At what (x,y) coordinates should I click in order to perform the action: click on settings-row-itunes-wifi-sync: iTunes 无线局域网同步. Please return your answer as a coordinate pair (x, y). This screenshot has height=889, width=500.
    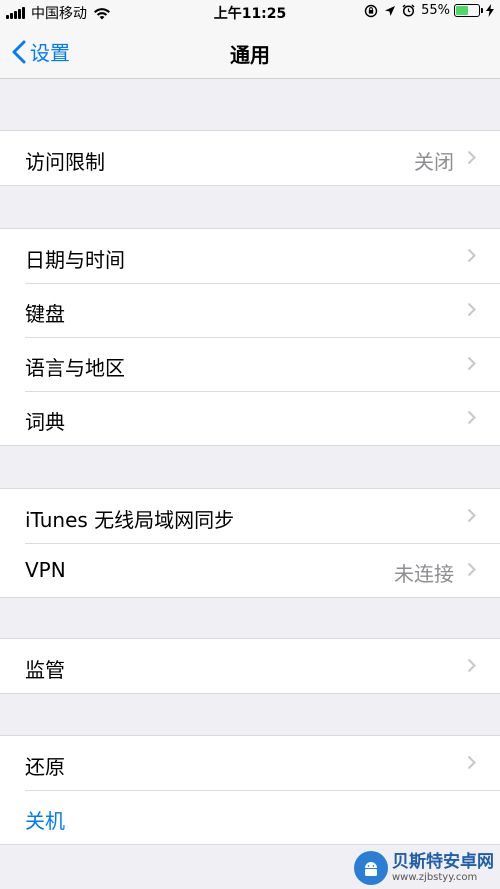
    Looking at the image, I should click on (250, 516).